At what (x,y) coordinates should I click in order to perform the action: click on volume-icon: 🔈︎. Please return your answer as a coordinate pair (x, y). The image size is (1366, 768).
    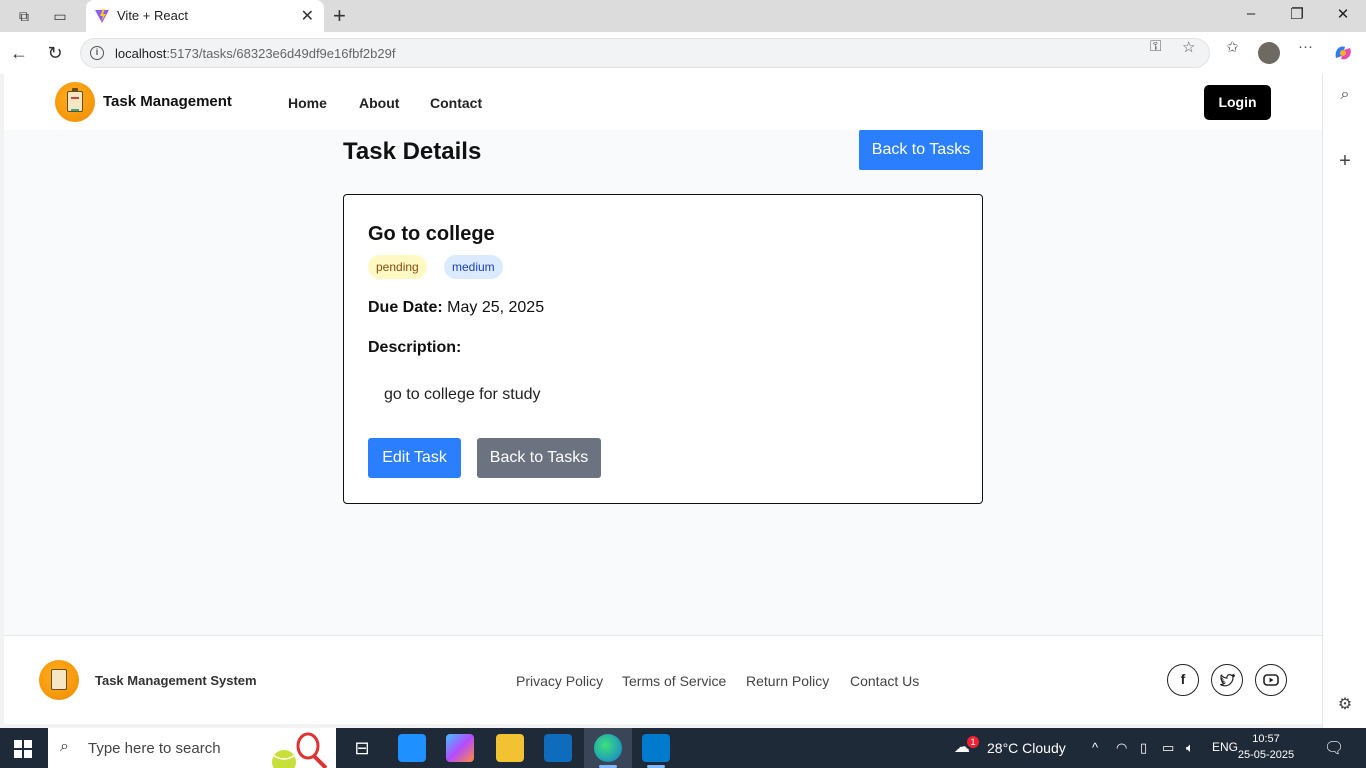
    Looking at the image, I should click on (1190, 748).